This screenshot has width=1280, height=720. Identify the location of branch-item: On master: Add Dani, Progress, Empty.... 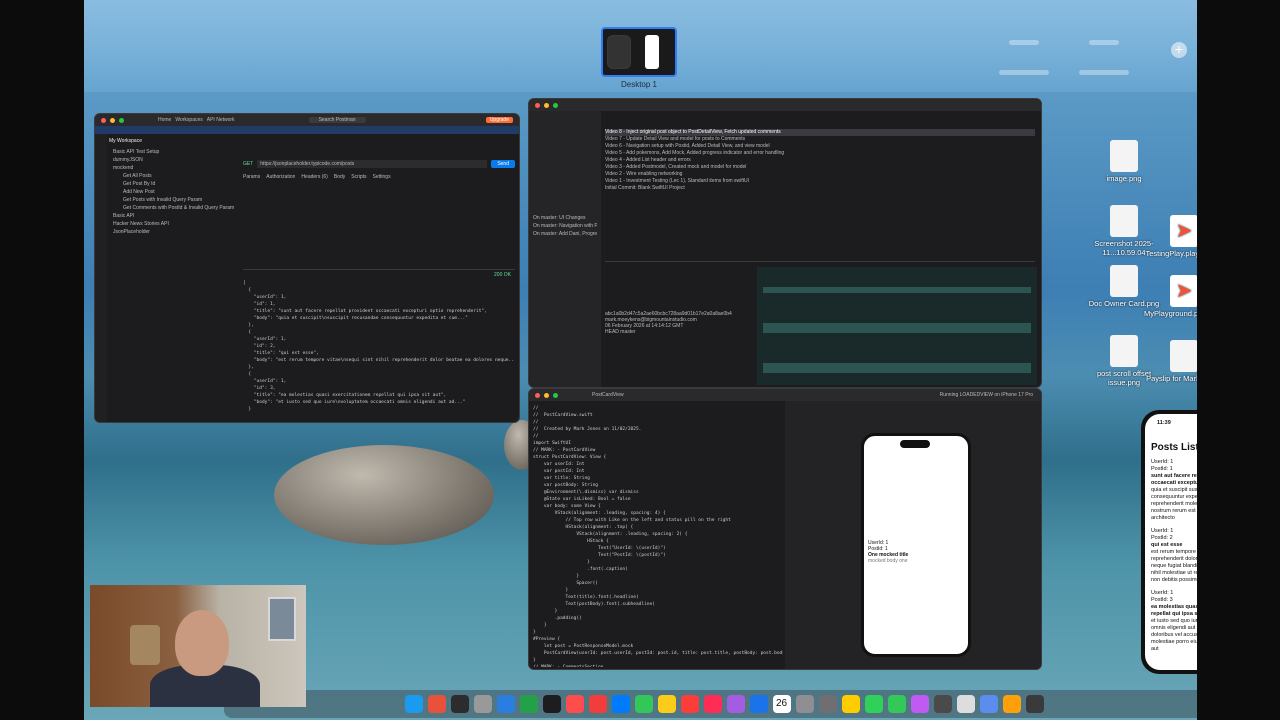
(565, 234).